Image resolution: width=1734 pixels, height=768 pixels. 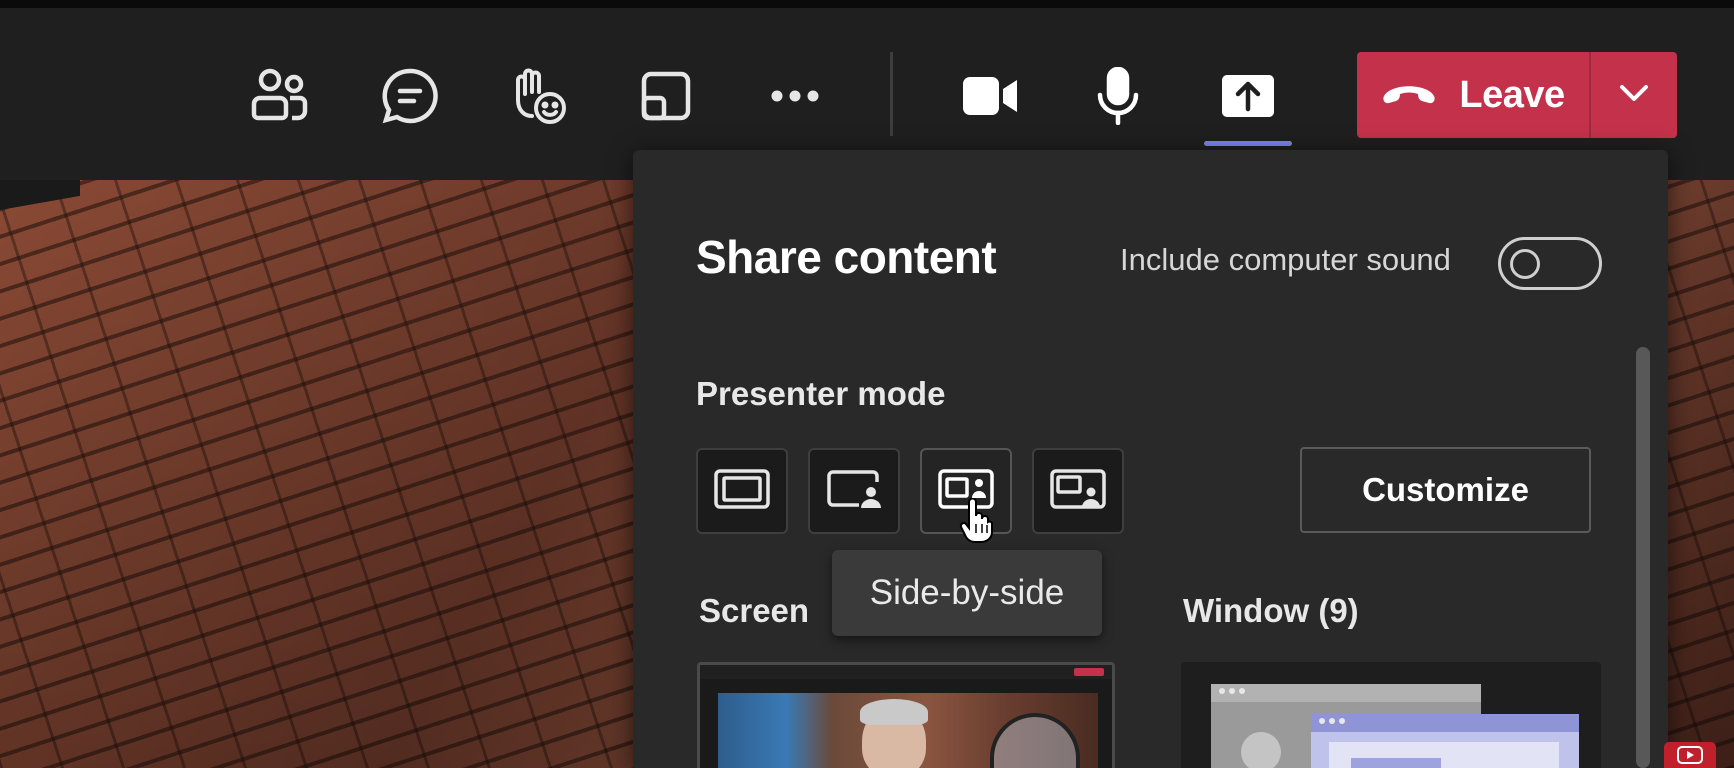 I want to click on window-top-edge, so click(x=867, y=4).